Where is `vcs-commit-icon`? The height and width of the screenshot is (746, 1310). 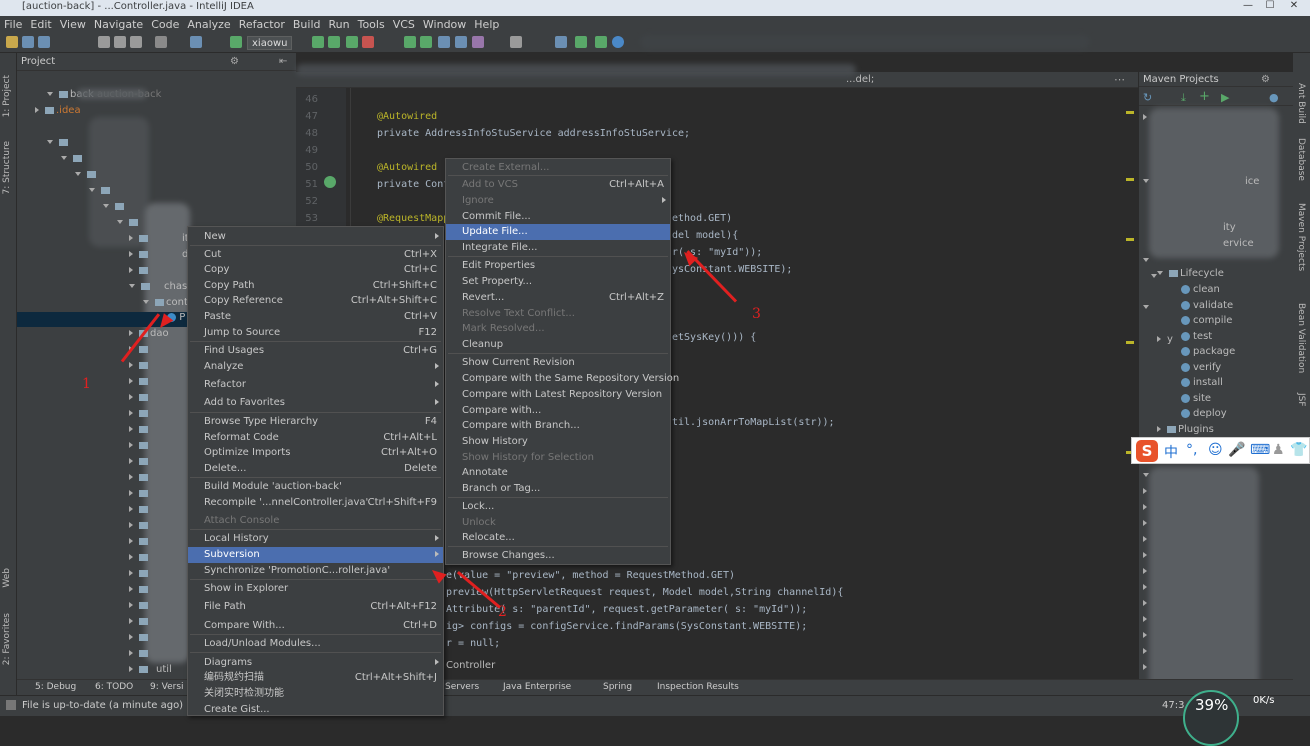
vcs-commit-icon is located at coordinates (426, 42).